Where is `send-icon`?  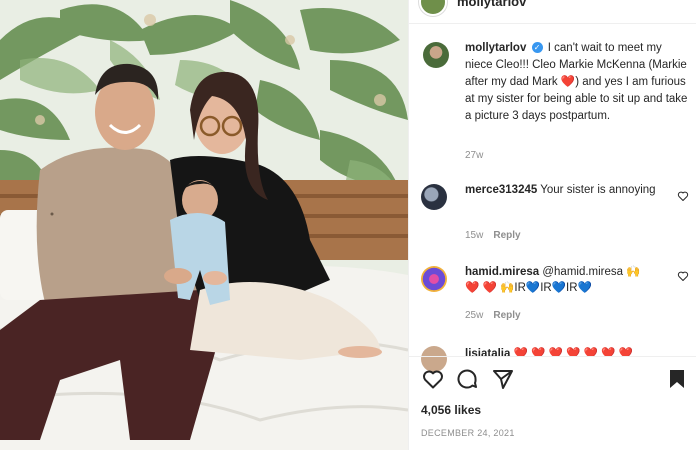
send-icon is located at coordinates (503, 379).